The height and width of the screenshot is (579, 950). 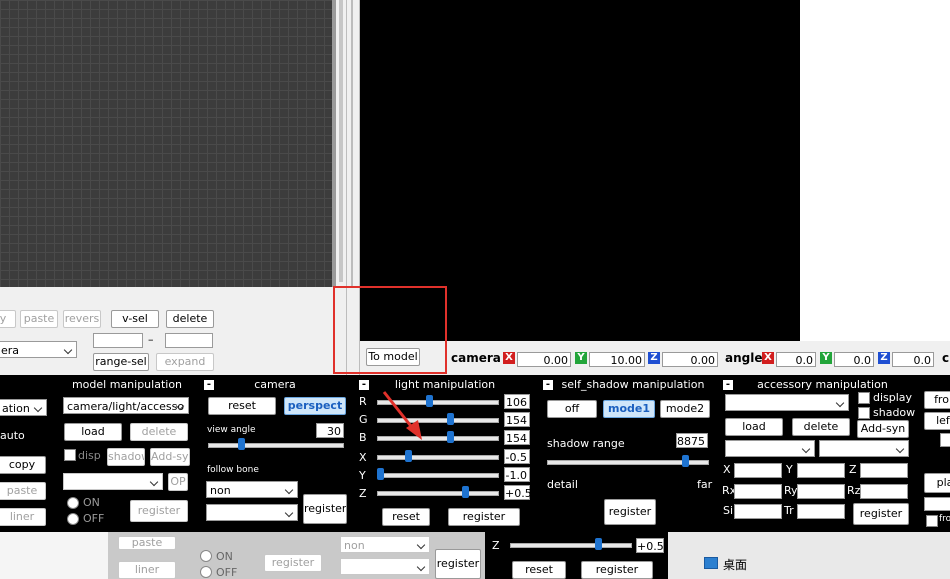 I want to click on light-reset-button: reset, so click(x=406, y=517).